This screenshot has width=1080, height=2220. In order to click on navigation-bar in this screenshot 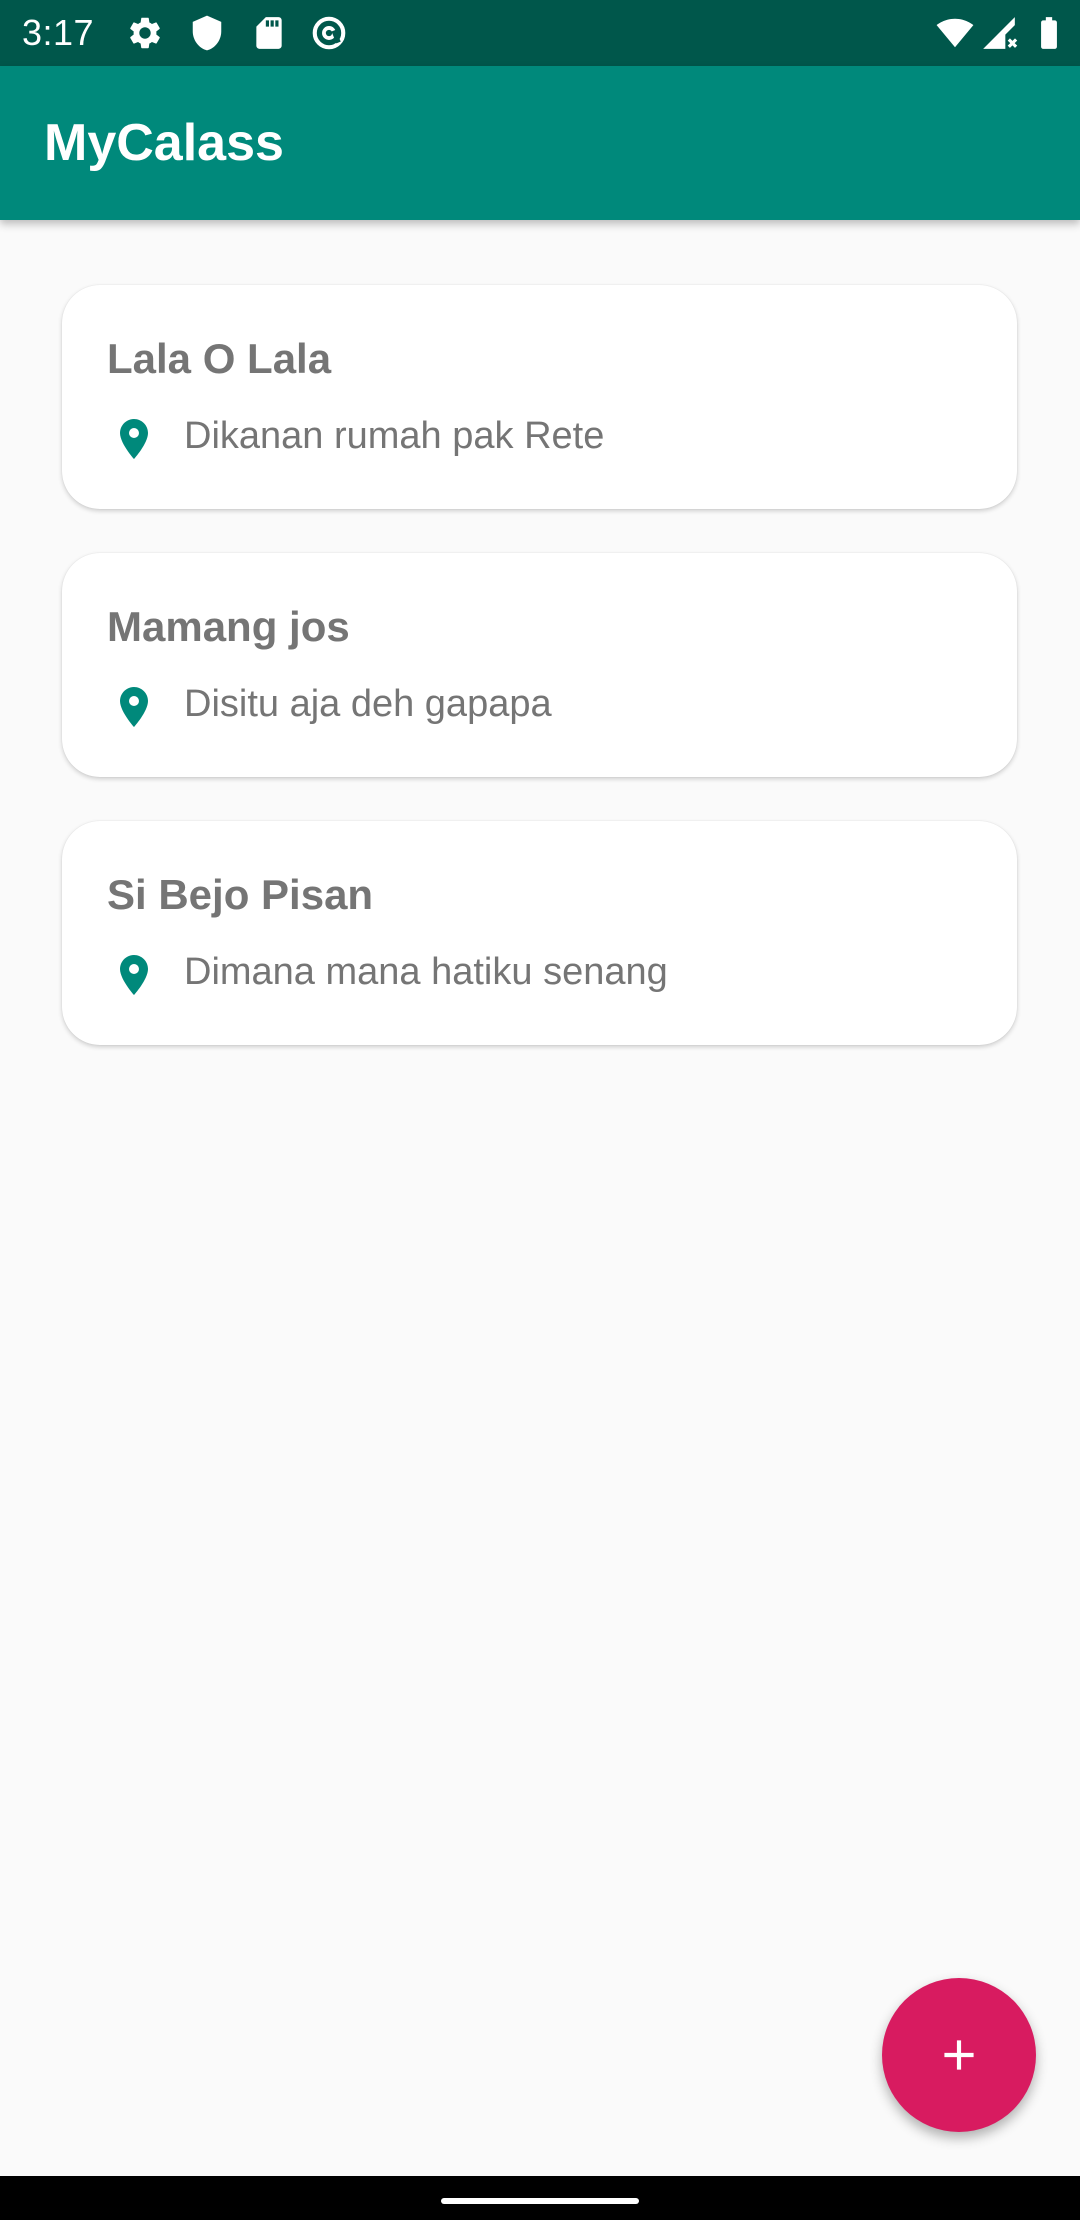, I will do `click(540, 2198)`.